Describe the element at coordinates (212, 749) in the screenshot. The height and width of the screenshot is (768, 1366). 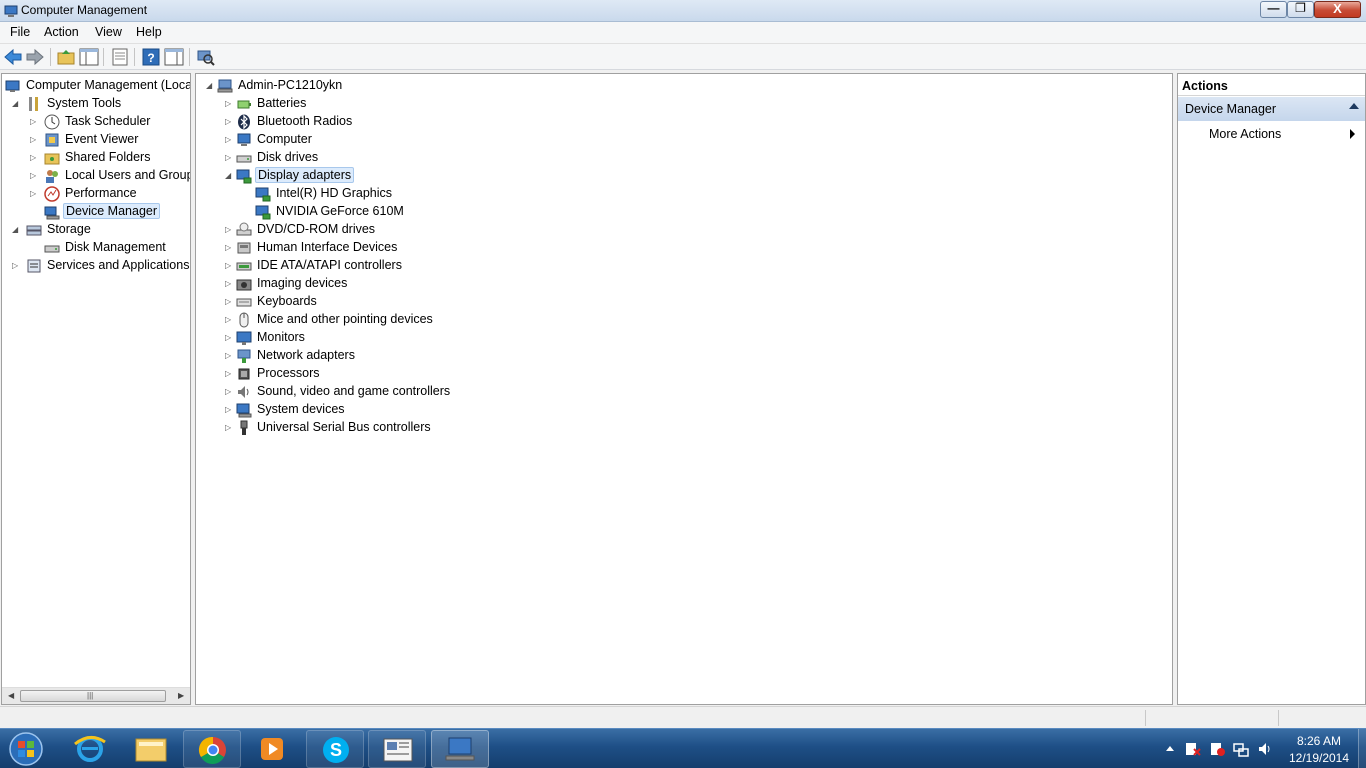
I see `taskbar-chrome` at that location.